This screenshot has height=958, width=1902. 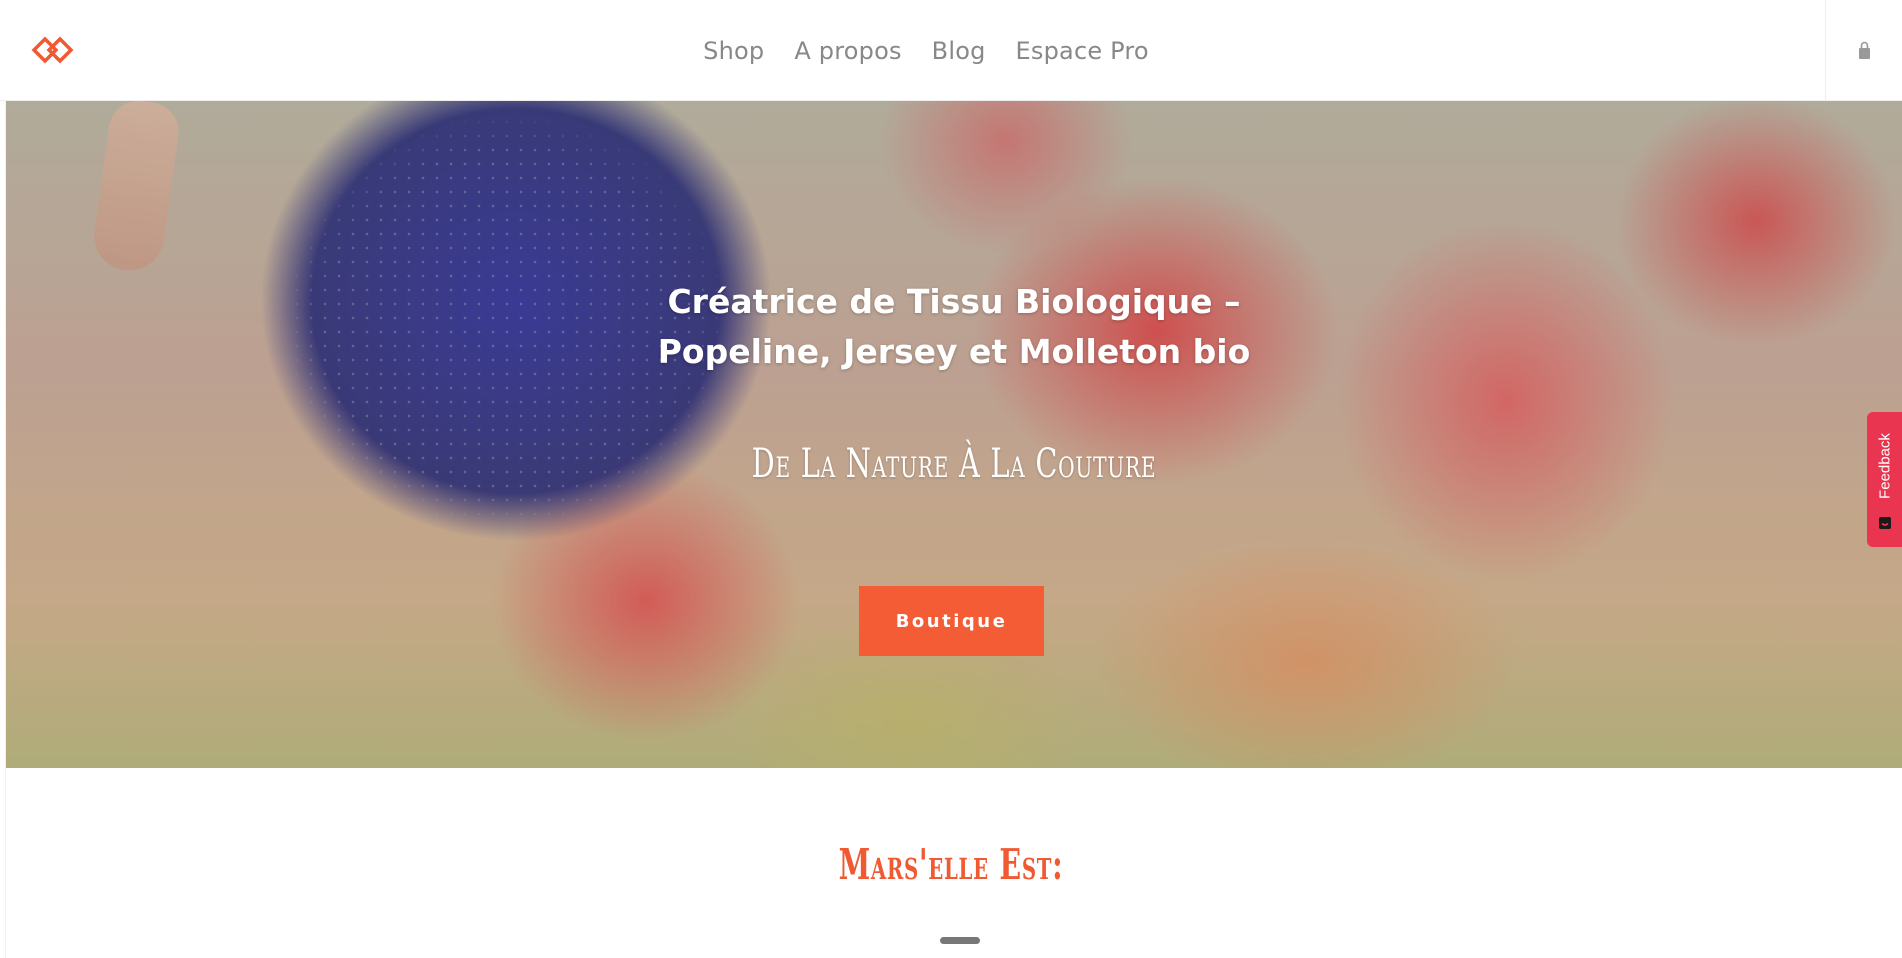 I want to click on feedback-tab: Feedback, so click(x=1884, y=479).